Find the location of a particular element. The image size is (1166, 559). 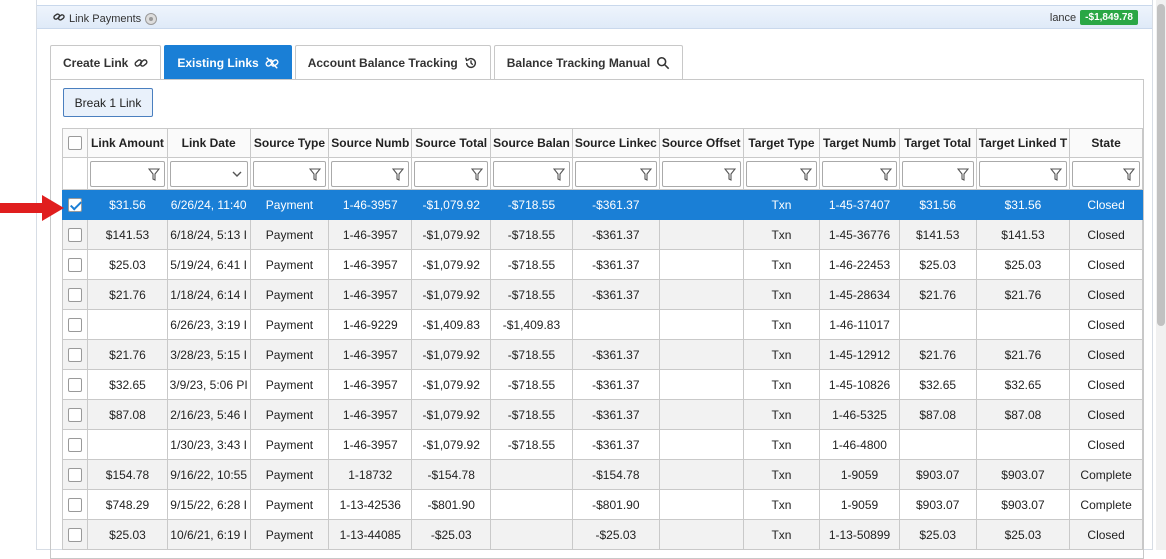

tab-balance-tracking-manual: Balance Tracking Manual is located at coordinates (588, 62).